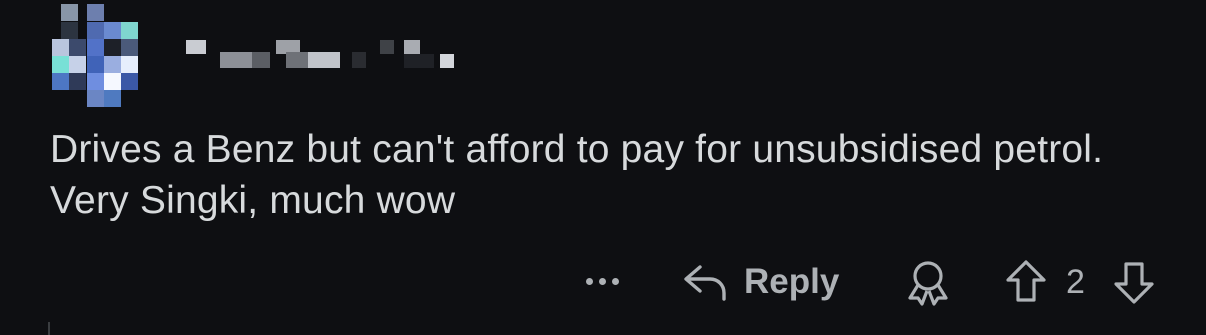  I want to click on upvote-arrow-icon, so click(1026, 281).